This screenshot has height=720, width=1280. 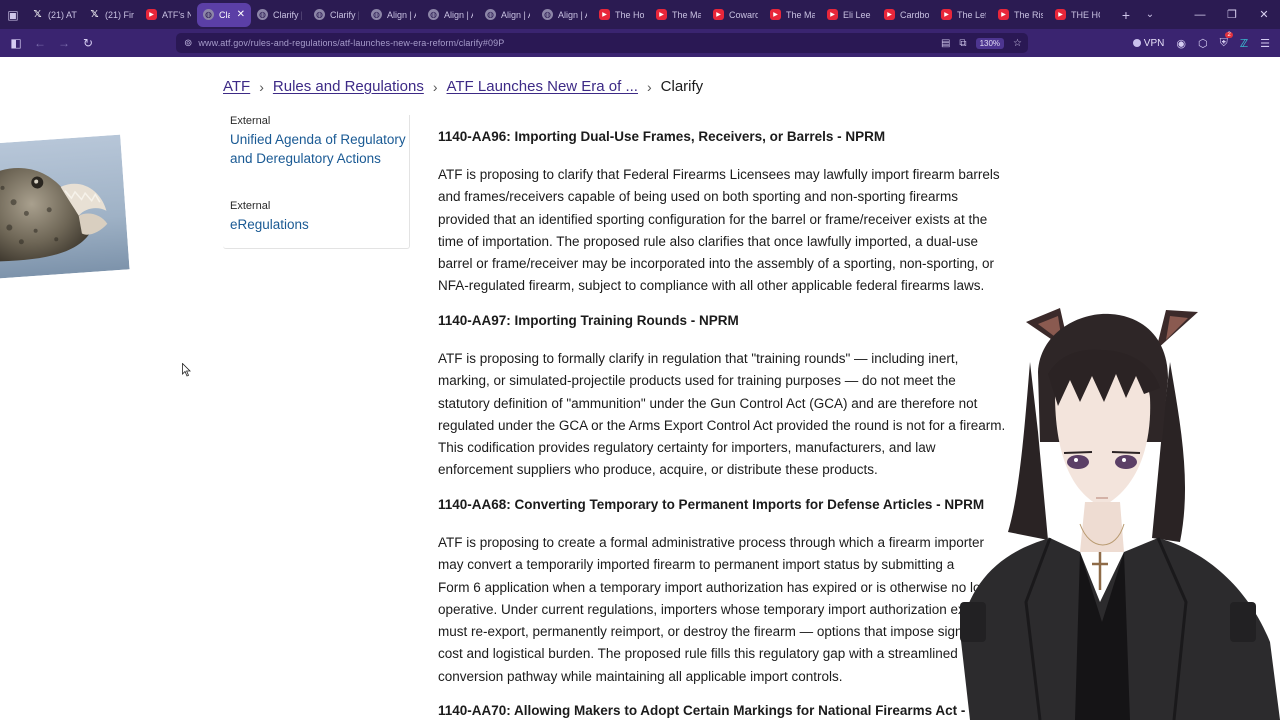 I want to click on restore-button: ❐, so click(x=1232, y=14).